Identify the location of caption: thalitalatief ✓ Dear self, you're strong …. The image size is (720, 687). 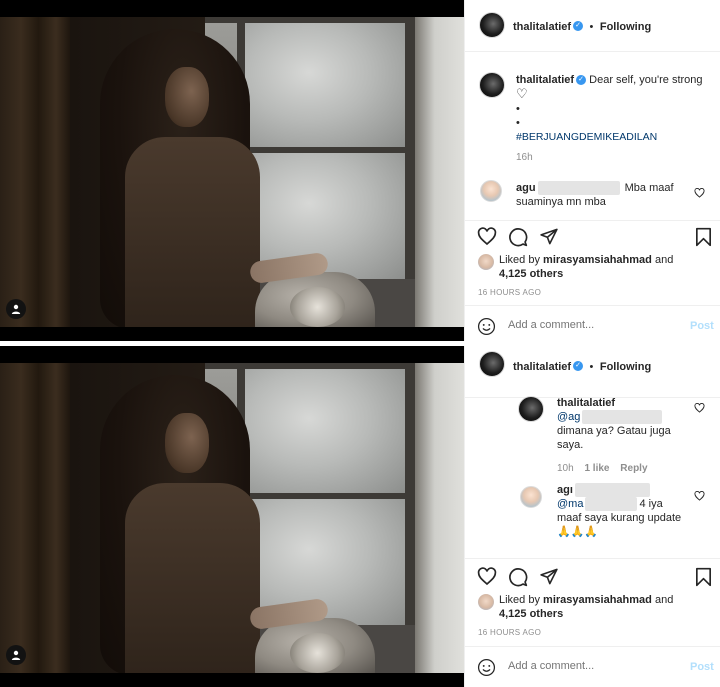
(613, 108).